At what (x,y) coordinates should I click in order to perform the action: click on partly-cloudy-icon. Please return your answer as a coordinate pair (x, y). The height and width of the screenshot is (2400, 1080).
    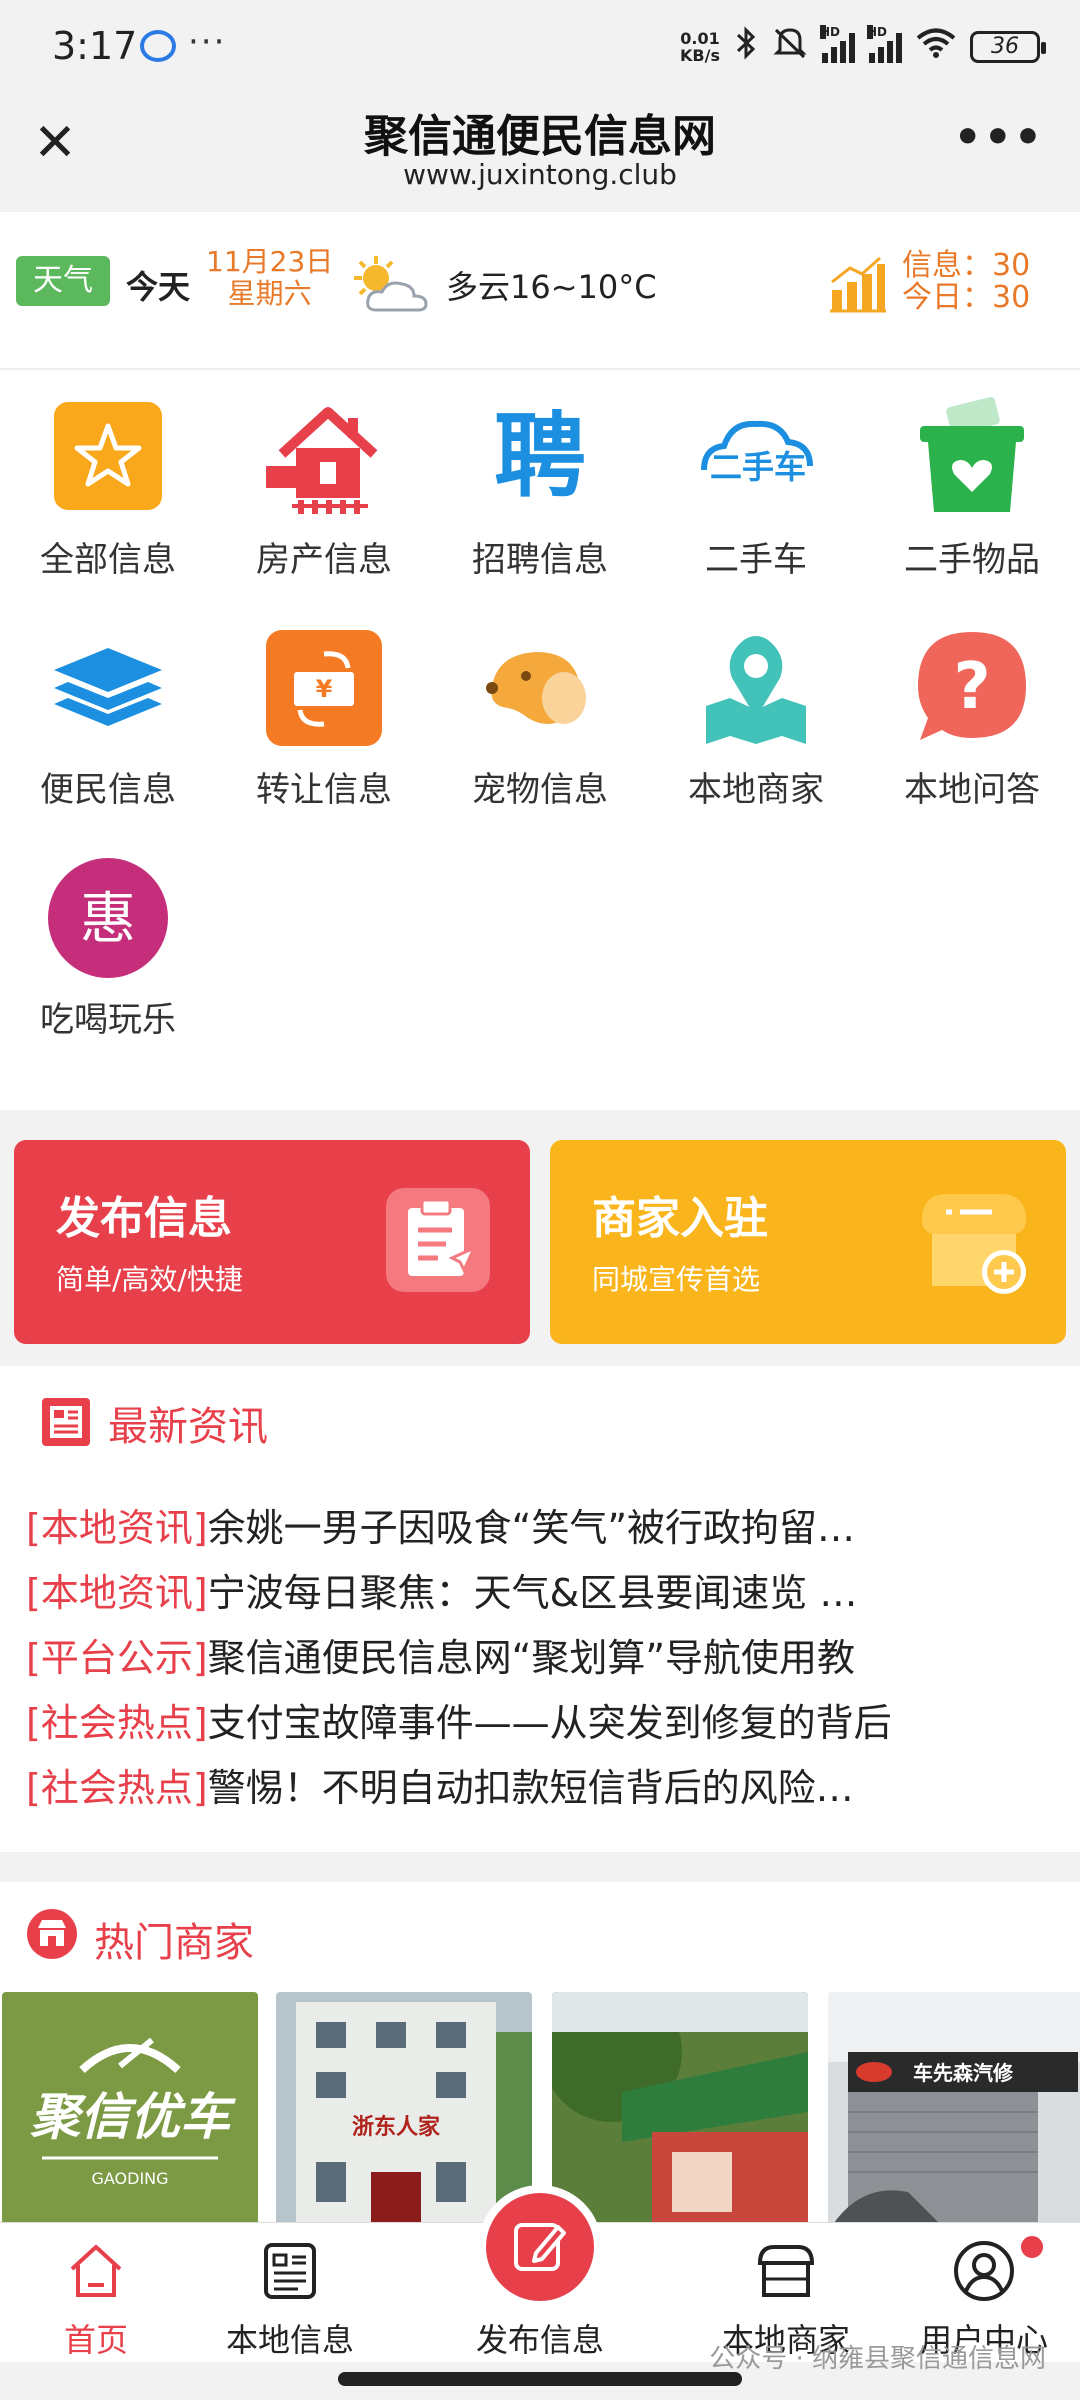
    Looking at the image, I should click on (391, 284).